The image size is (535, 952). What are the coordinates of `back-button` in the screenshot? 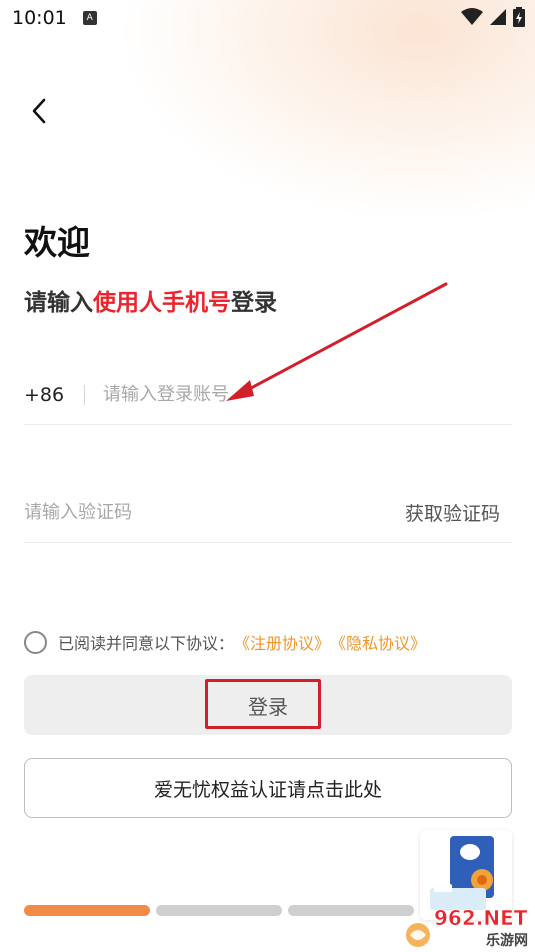 It's located at (39, 111).